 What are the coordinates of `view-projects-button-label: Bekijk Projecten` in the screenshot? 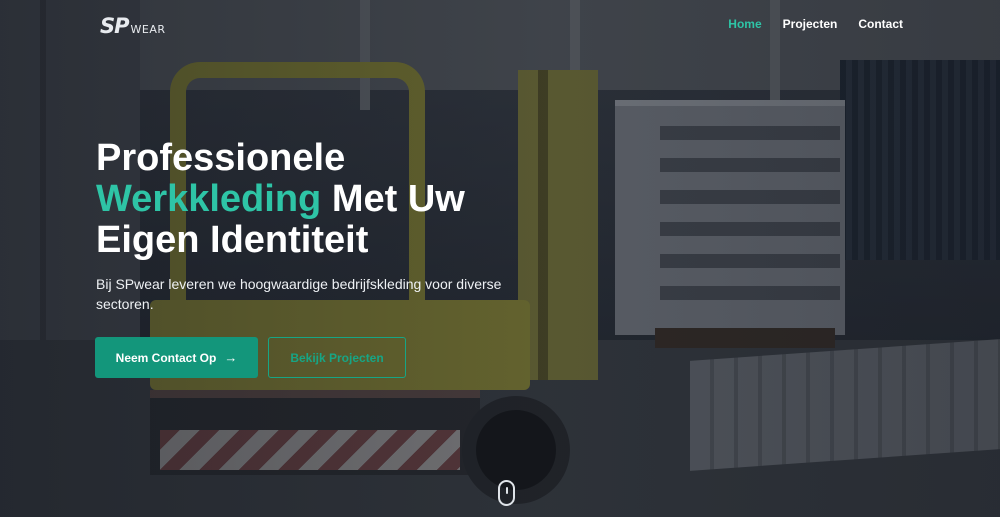 It's located at (337, 357).